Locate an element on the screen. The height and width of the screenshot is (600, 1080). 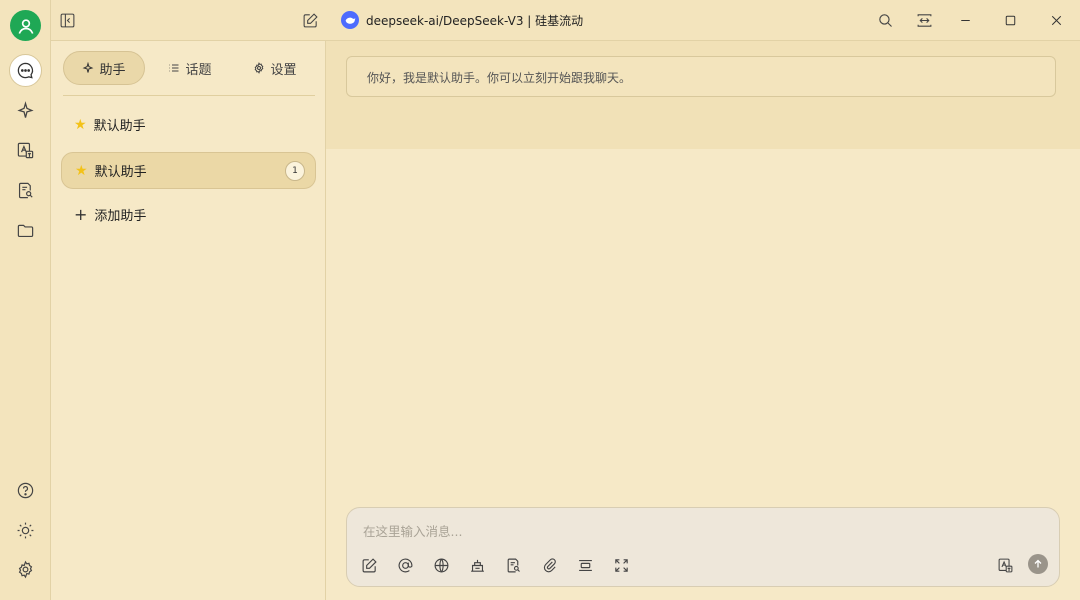
assistant-item-selected: ★ 默认助手 1 is located at coordinates (188, 170).